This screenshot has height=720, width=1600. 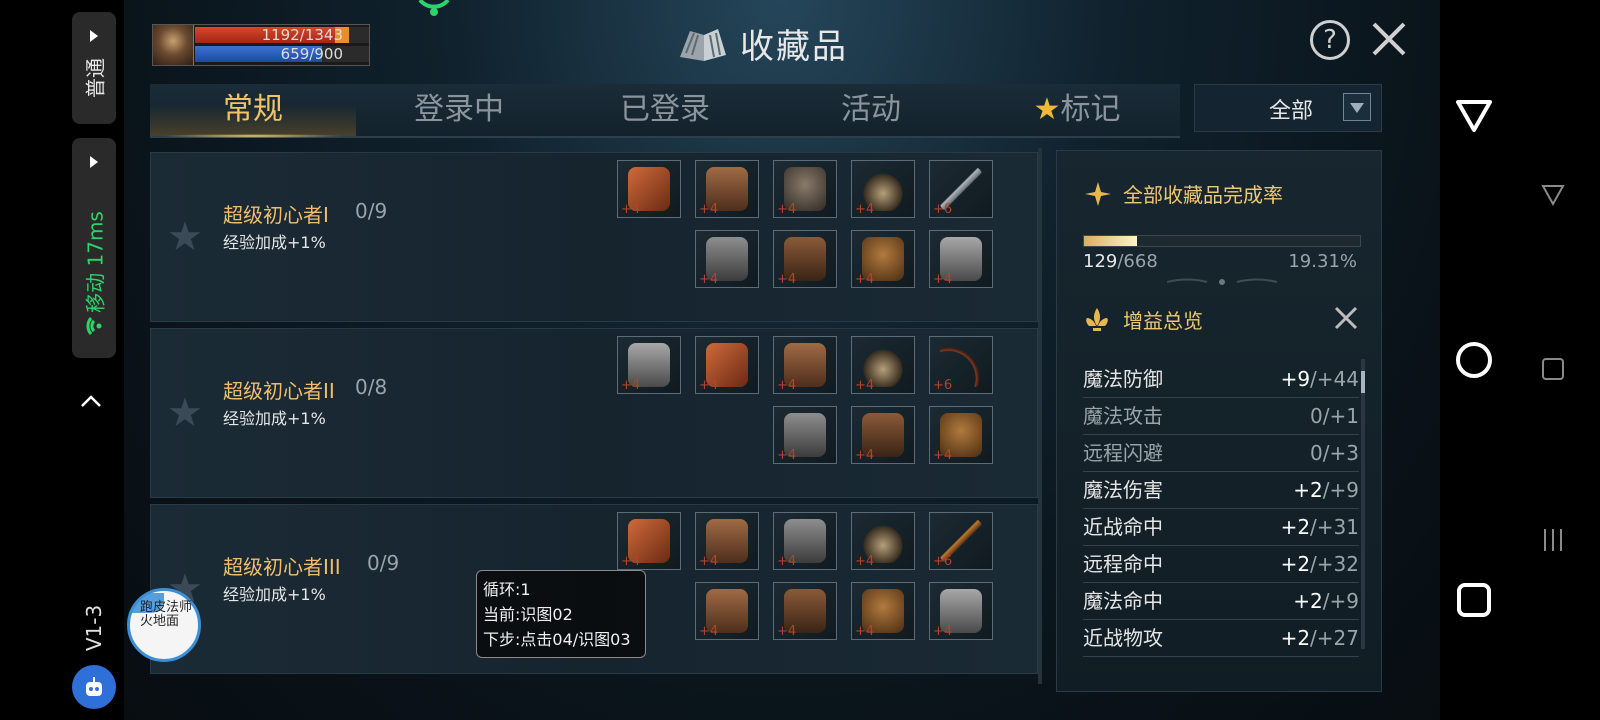 What do you see at coordinates (507, 589) in the screenshot?
I see `tooltip-line: 循环:1` at bounding box center [507, 589].